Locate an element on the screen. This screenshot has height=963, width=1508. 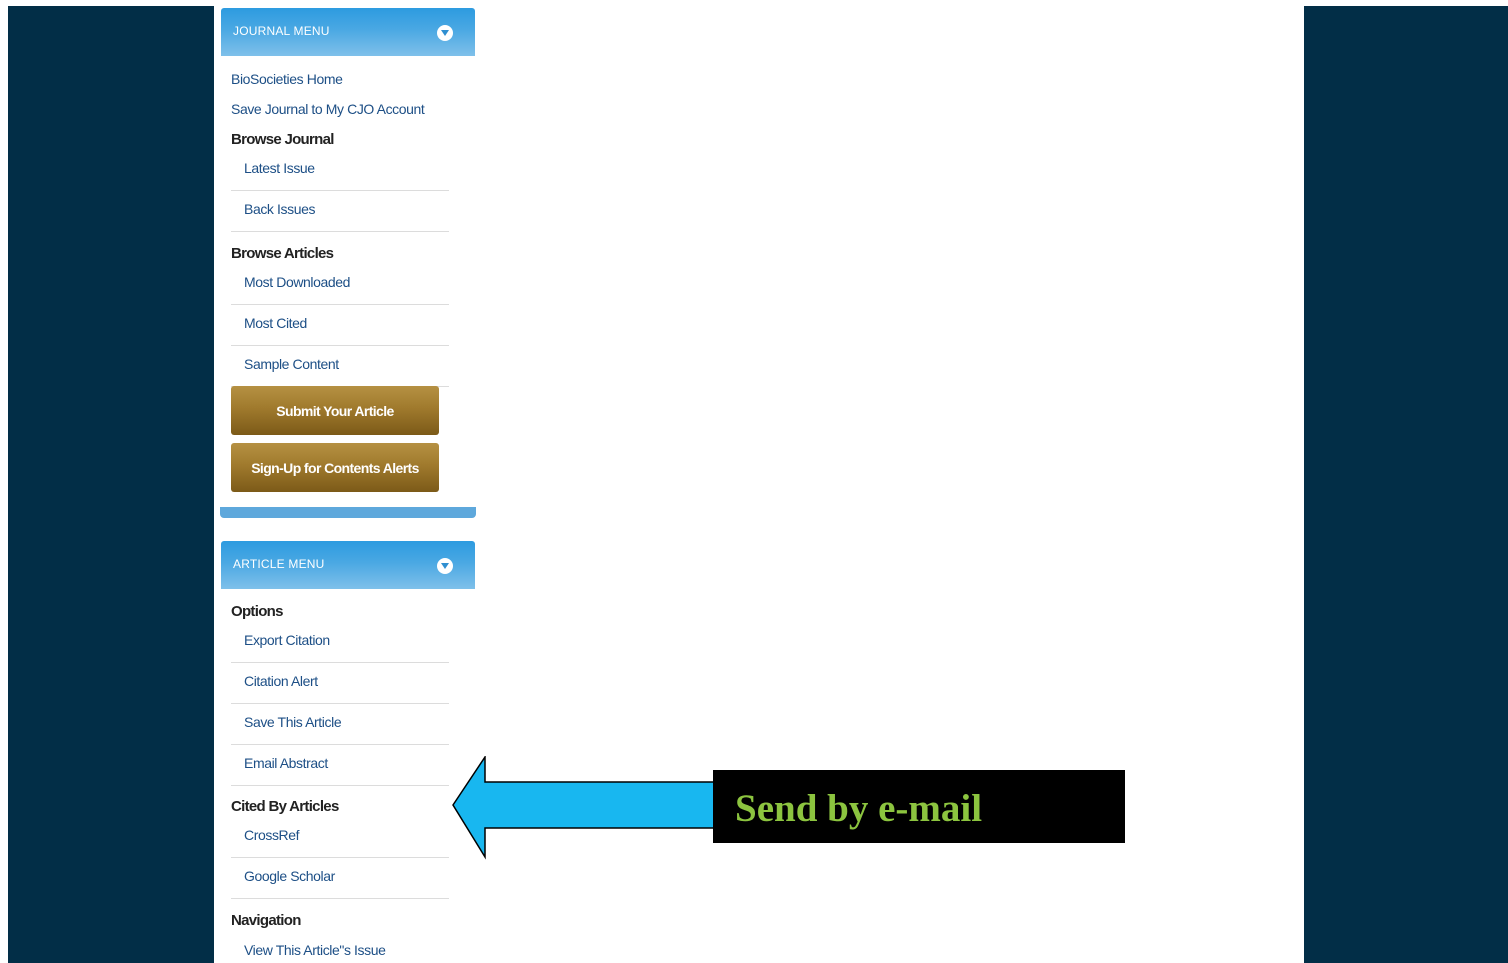
google-scholar-label: Google Scholar is located at coordinates (289, 876).